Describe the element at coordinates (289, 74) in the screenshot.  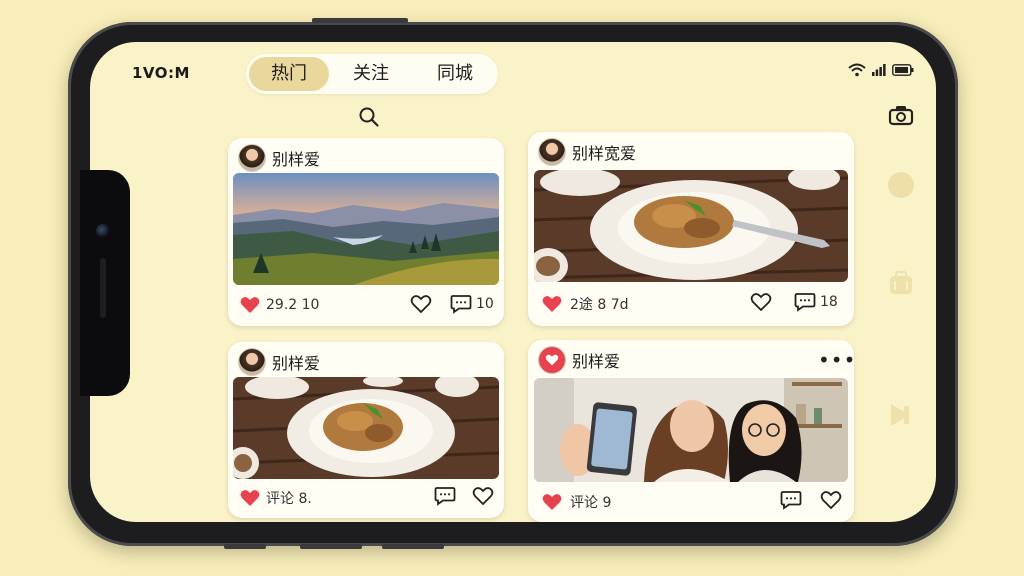
I see `tab-hot: 热门` at that location.